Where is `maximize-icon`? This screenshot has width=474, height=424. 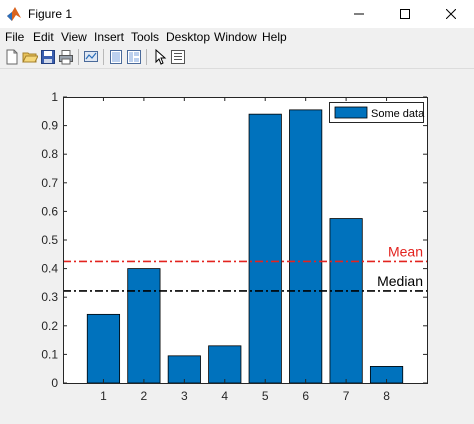
maximize-icon is located at coordinates (405, 14).